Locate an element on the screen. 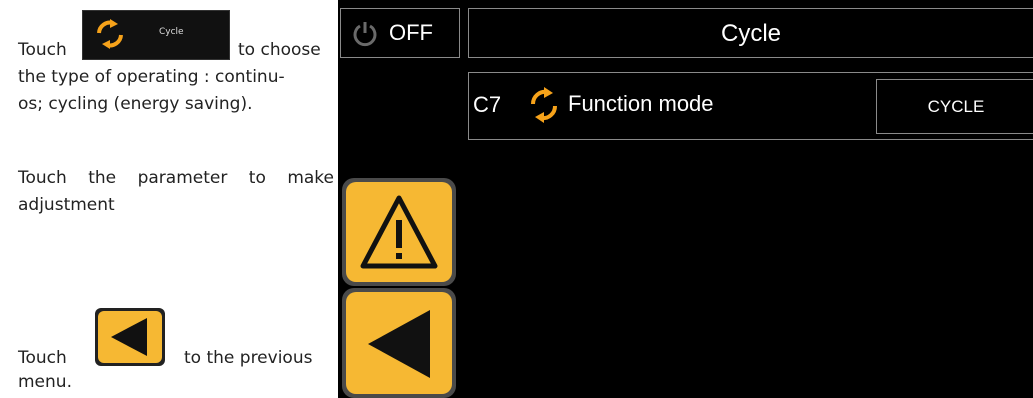 The image size is (1033, 398). parameter-value: CYCLE is located at coordinates (956, 106).